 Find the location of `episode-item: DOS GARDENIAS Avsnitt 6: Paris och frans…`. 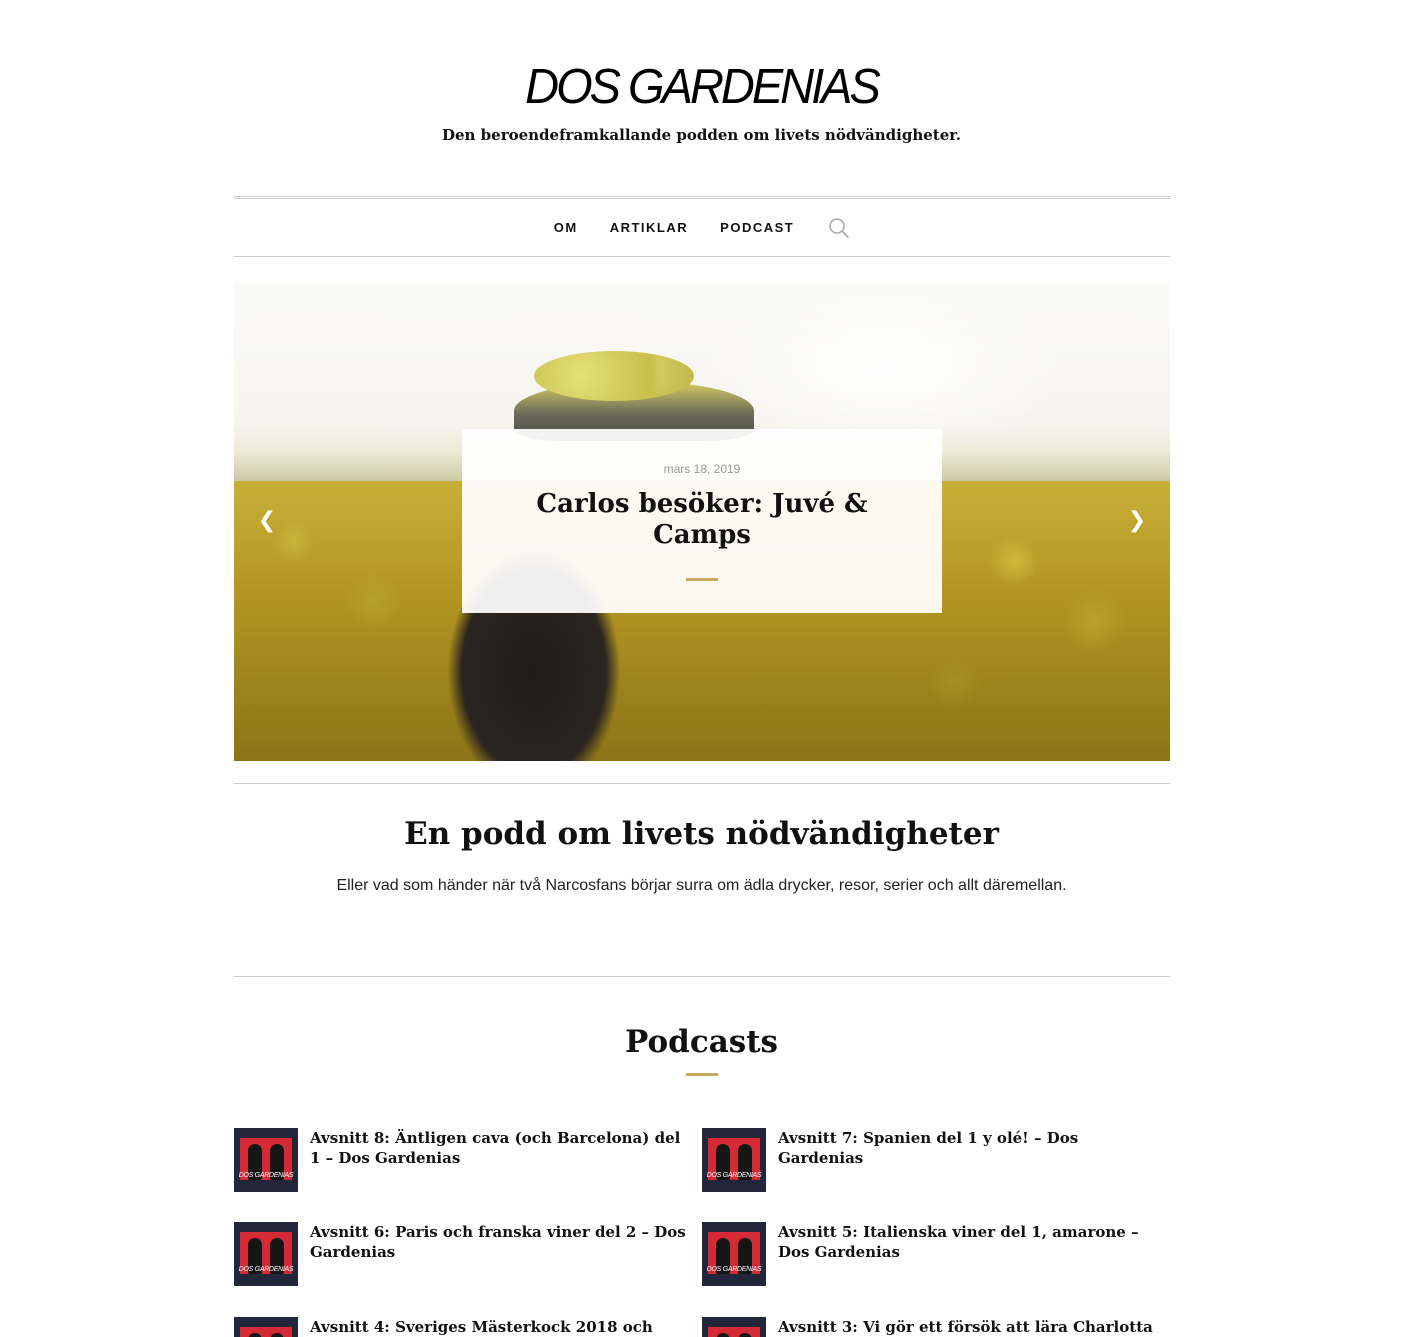

episode-item: DOS GARDENIAS Avsnitt 6: Paris och frans… is located at coordinates (464, 1254).